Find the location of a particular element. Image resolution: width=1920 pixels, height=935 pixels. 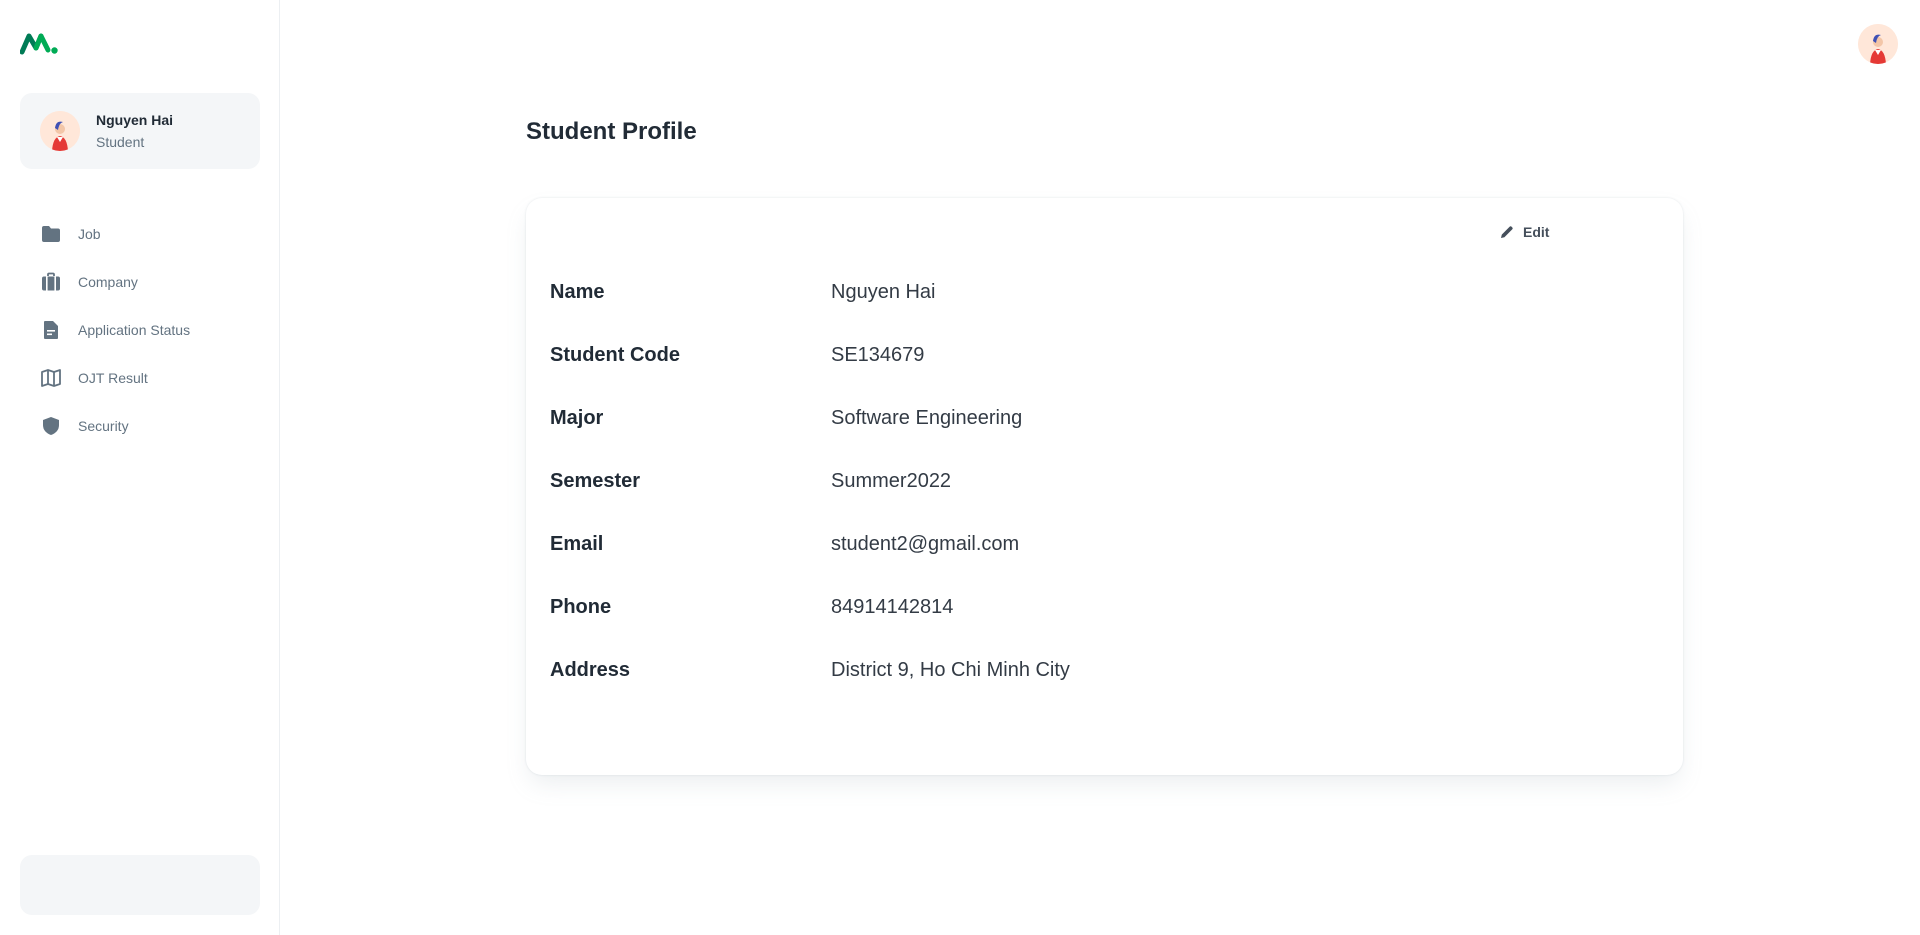

brand-logo-icon is located at coordinates (39, 43).